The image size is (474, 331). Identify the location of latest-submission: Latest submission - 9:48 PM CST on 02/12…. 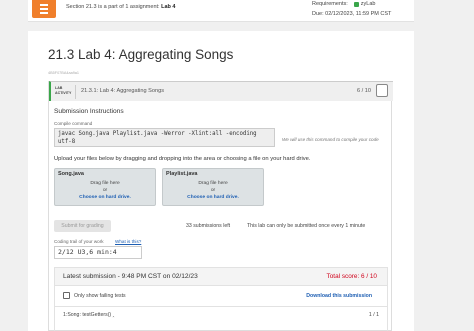
(221, 299).